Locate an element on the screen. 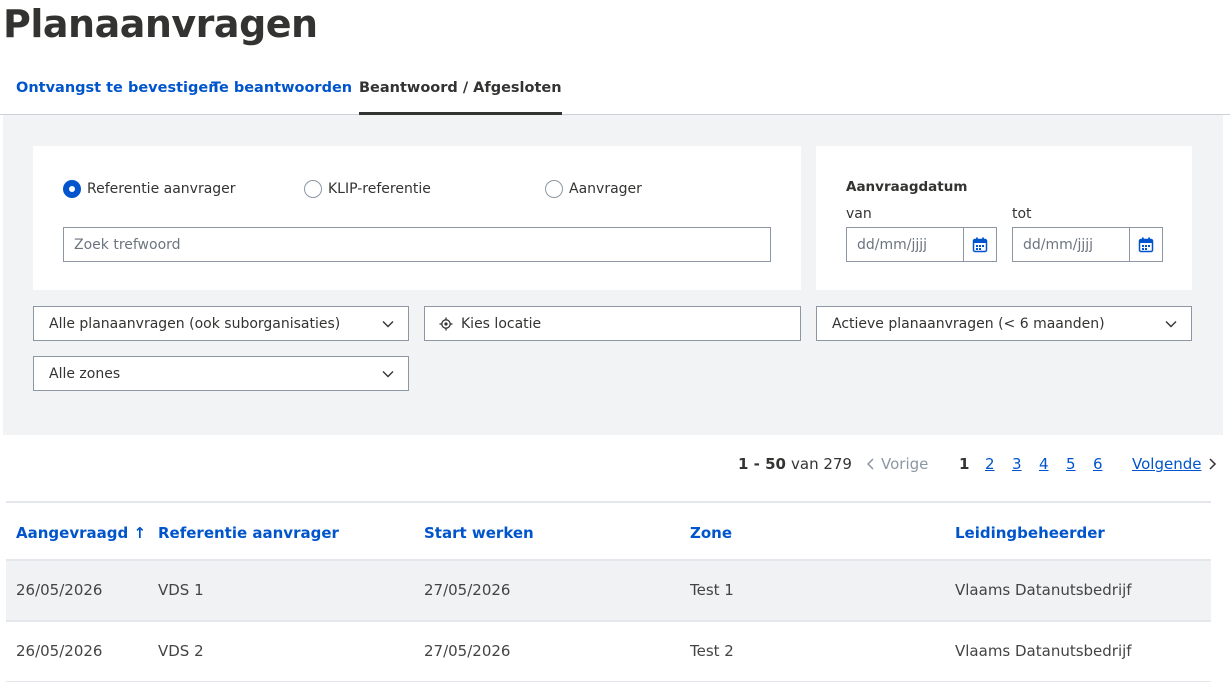  cell-zone: Test 1 is located at coordinates (712, 590).